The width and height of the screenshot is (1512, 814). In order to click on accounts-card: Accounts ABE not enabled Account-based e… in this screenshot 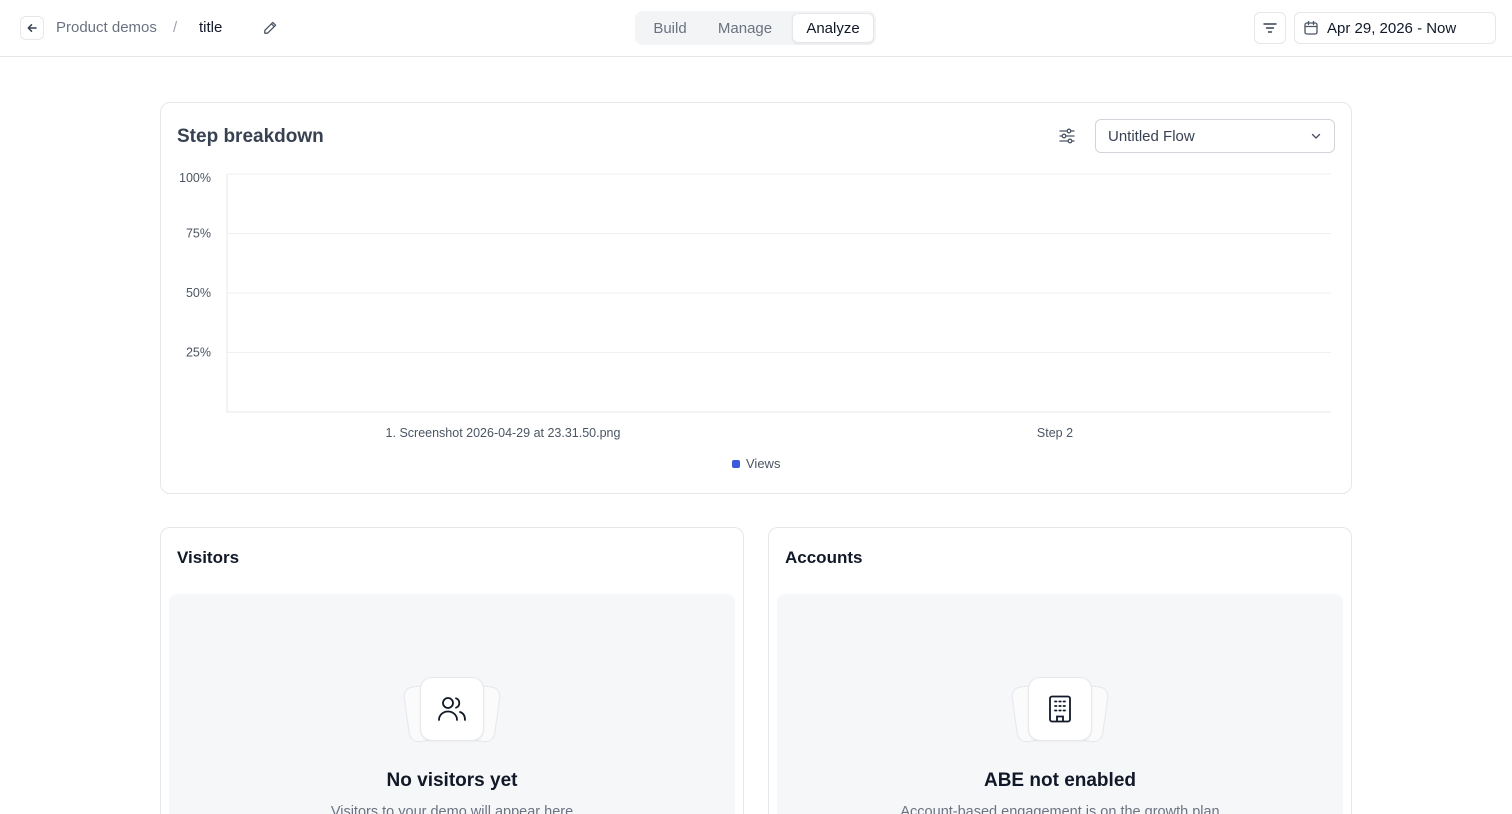, I will do `click(1060, 670)`.